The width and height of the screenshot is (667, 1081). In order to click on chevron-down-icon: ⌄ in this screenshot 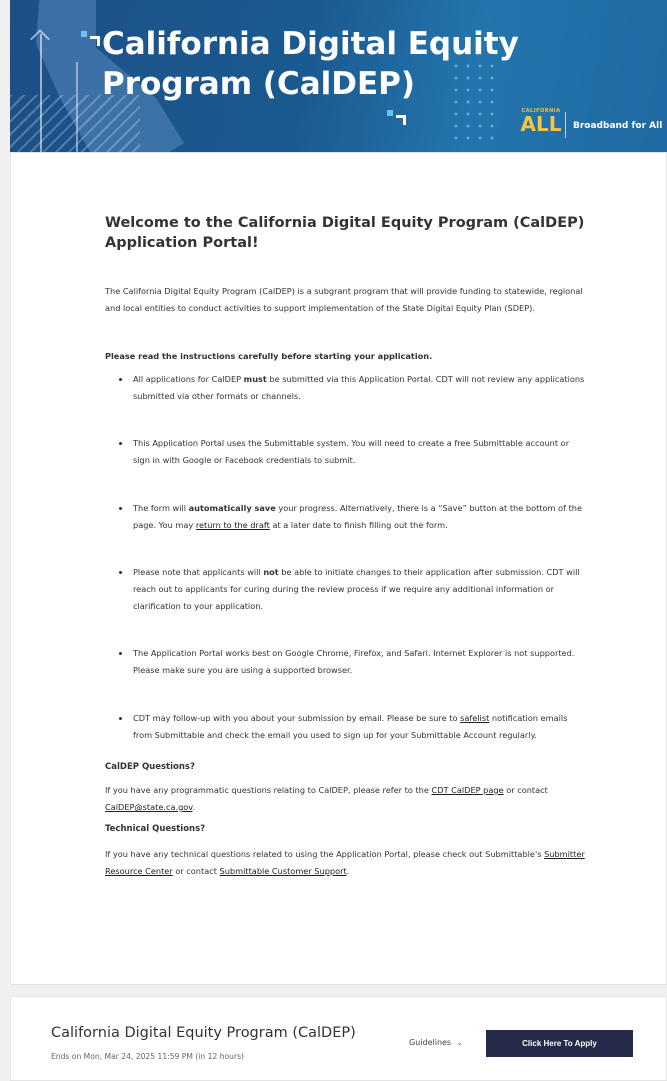, I will do `click(459, 1043)`.